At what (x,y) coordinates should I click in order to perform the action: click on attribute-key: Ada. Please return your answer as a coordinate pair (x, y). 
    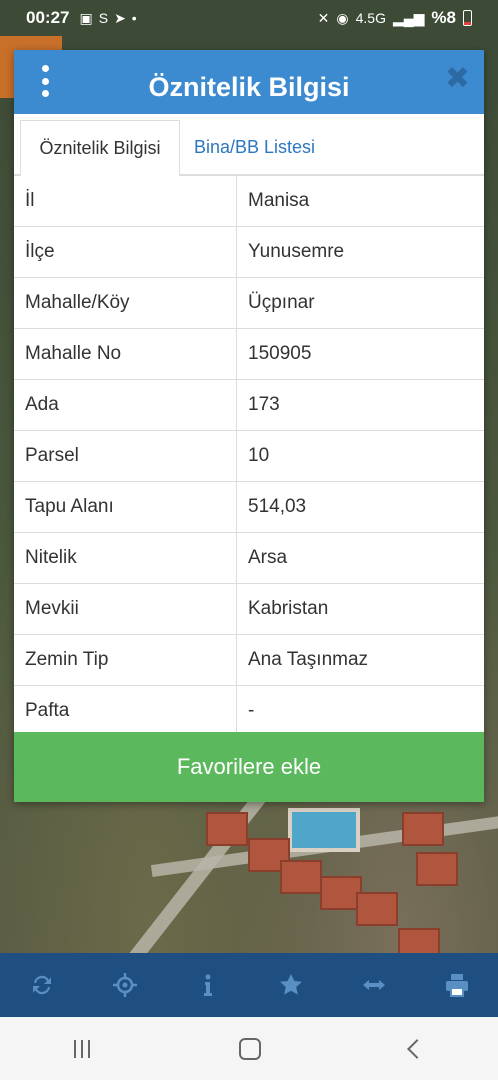
    Looking at the image, I should click on (125, 405).